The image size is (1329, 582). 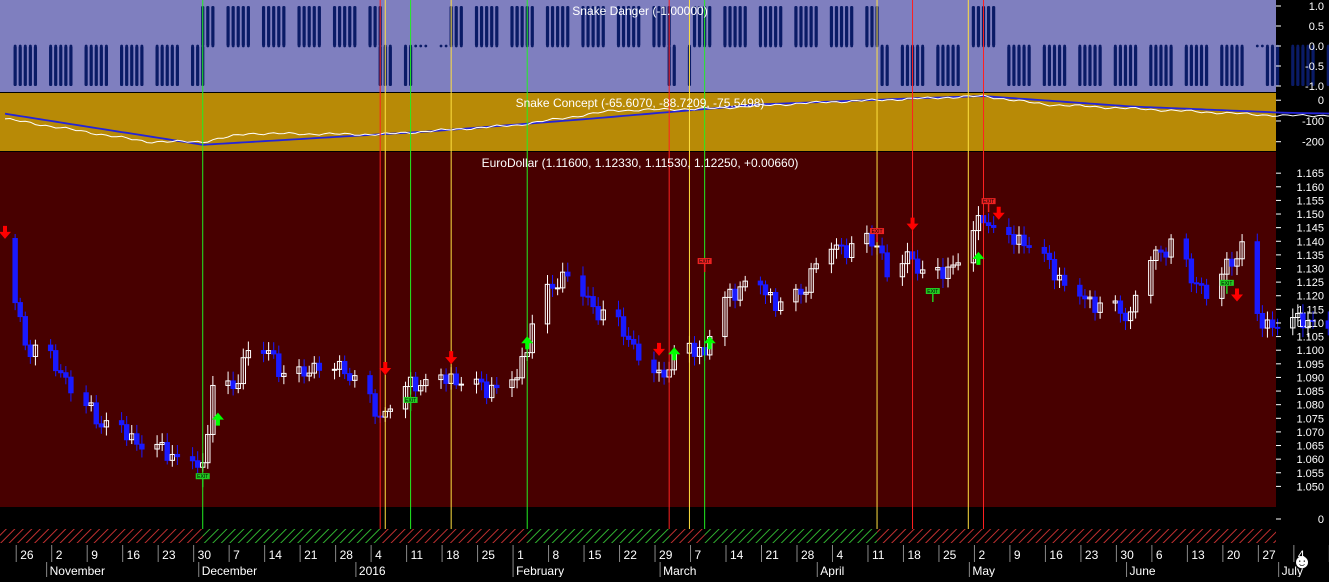 I want to click on snake-danger-title: Snake Danger (-1.00000), so click(x=639, y=11).